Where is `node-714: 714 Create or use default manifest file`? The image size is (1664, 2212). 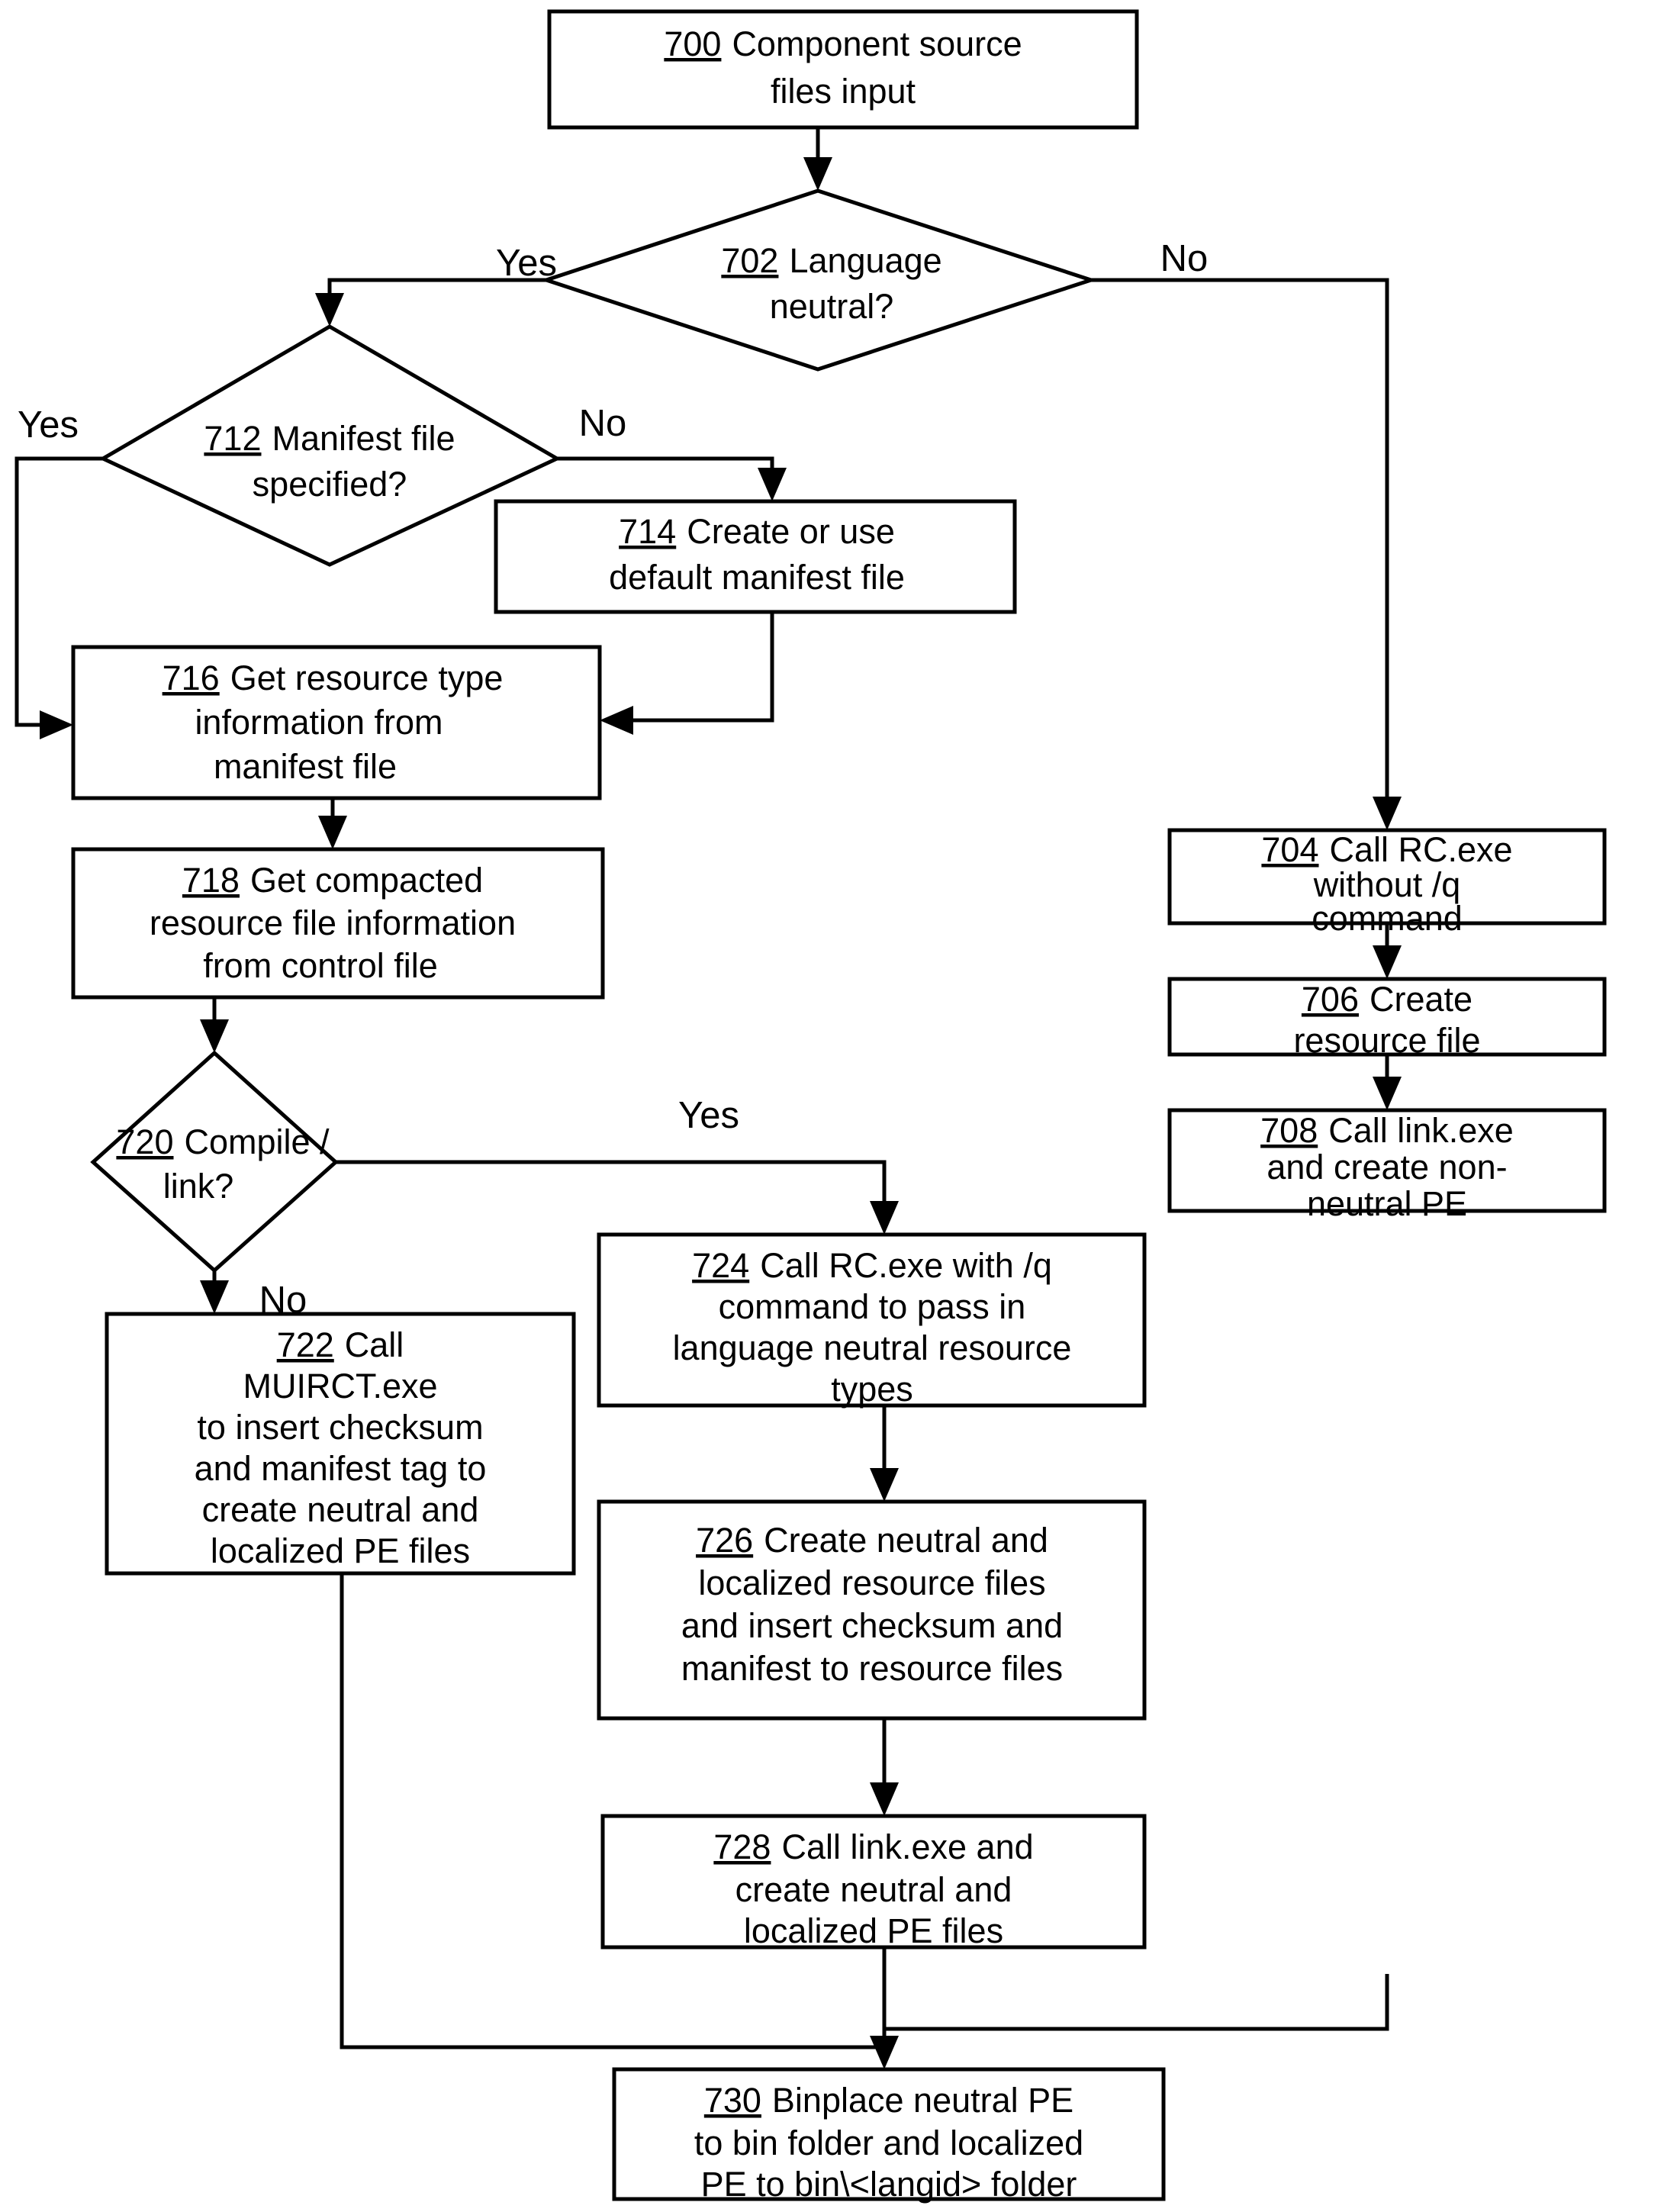 node-714: 714 Create or use default manifest file is located at coordinates (755, 556).